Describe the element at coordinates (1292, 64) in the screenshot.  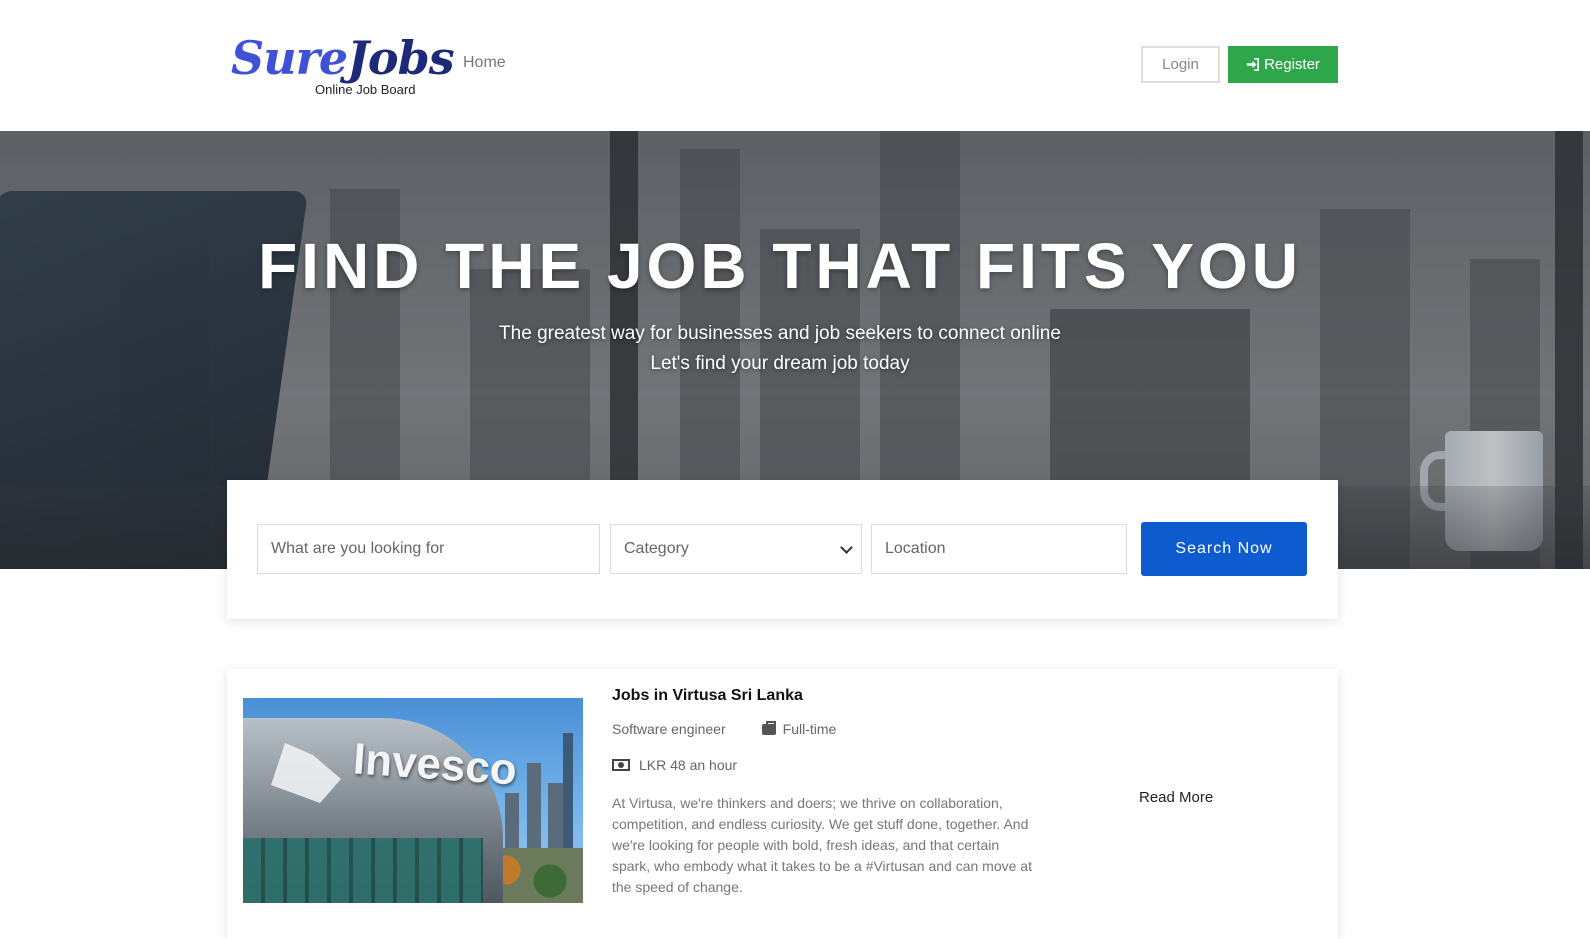
I see `register-label: Register` at that location.